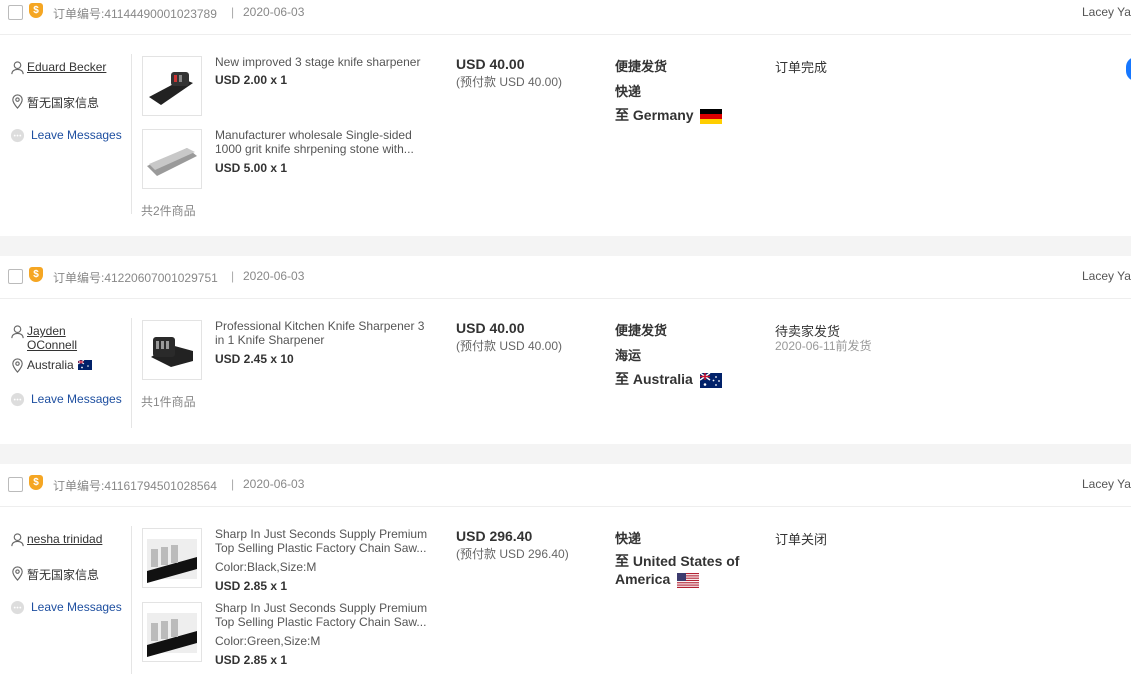  Describe the element at coordinates (64, 539) in the screenshot. I see `customer-name-link: nesha trinidad` at that location.